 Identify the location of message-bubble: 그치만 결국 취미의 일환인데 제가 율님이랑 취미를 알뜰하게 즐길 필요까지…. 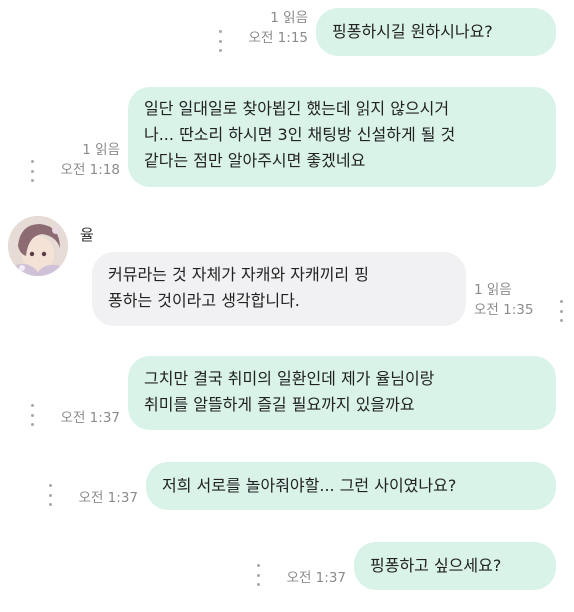
(342, 393).